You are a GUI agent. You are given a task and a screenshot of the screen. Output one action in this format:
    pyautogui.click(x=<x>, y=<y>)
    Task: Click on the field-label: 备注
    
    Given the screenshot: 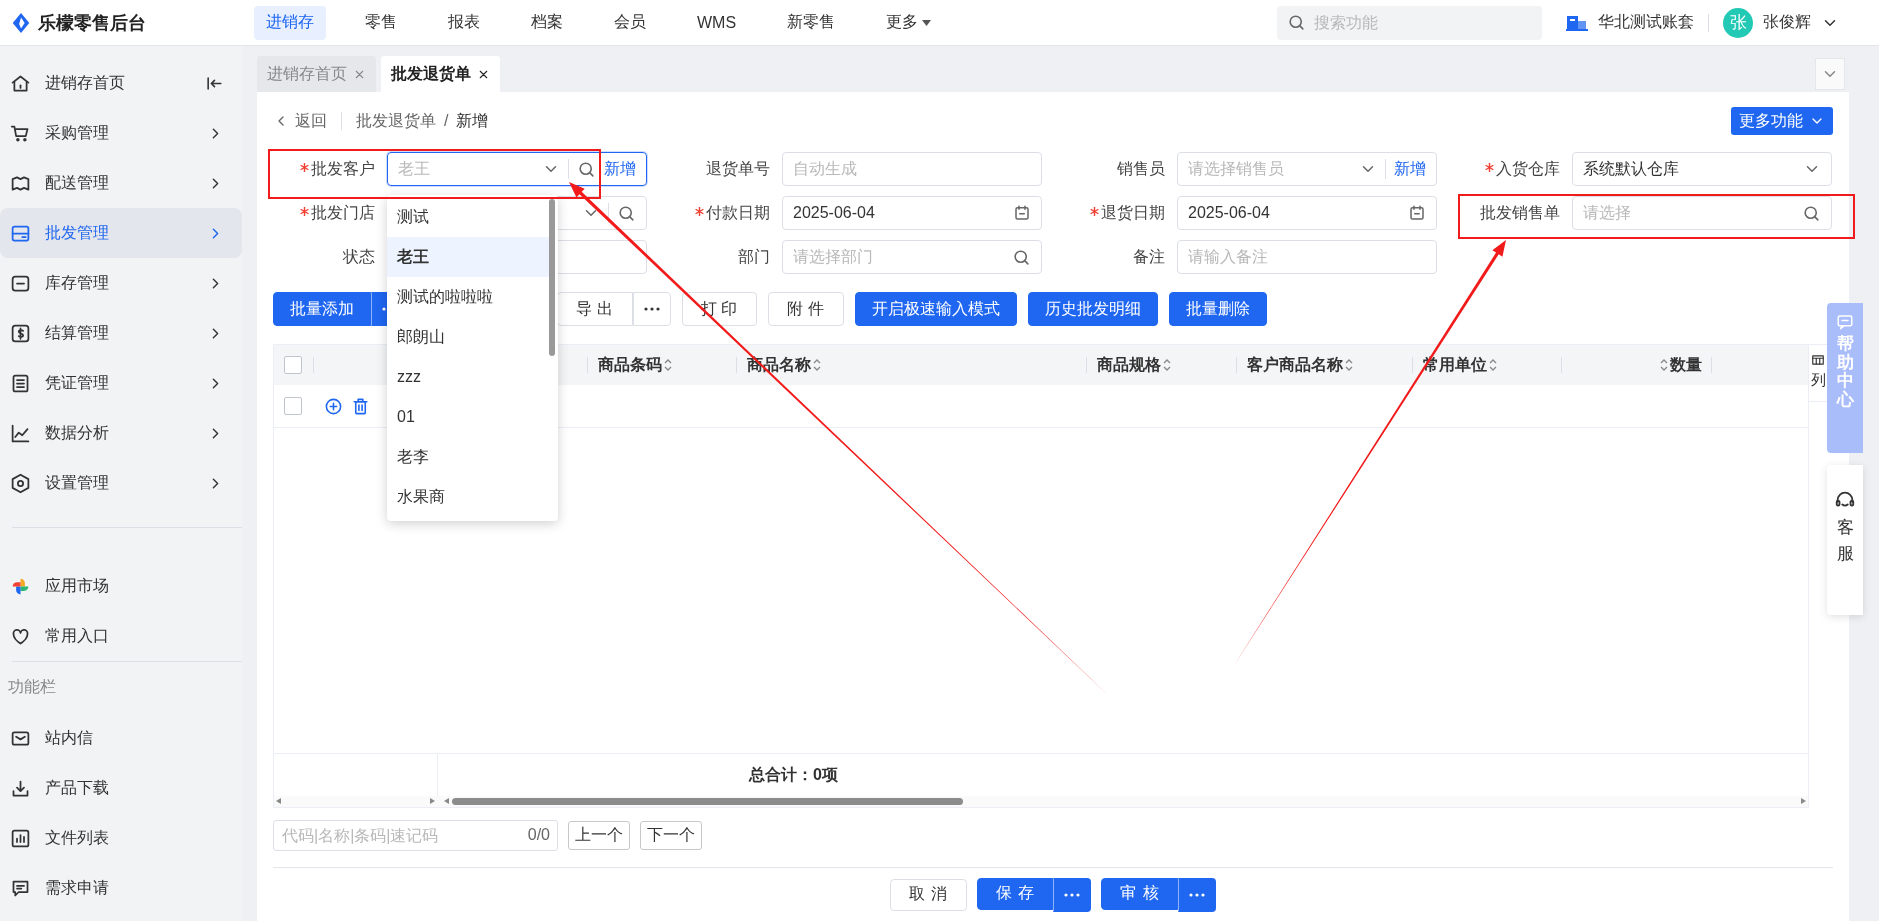 What is the action you would take?
    pyautogui.click(x=1149, y=256)
    